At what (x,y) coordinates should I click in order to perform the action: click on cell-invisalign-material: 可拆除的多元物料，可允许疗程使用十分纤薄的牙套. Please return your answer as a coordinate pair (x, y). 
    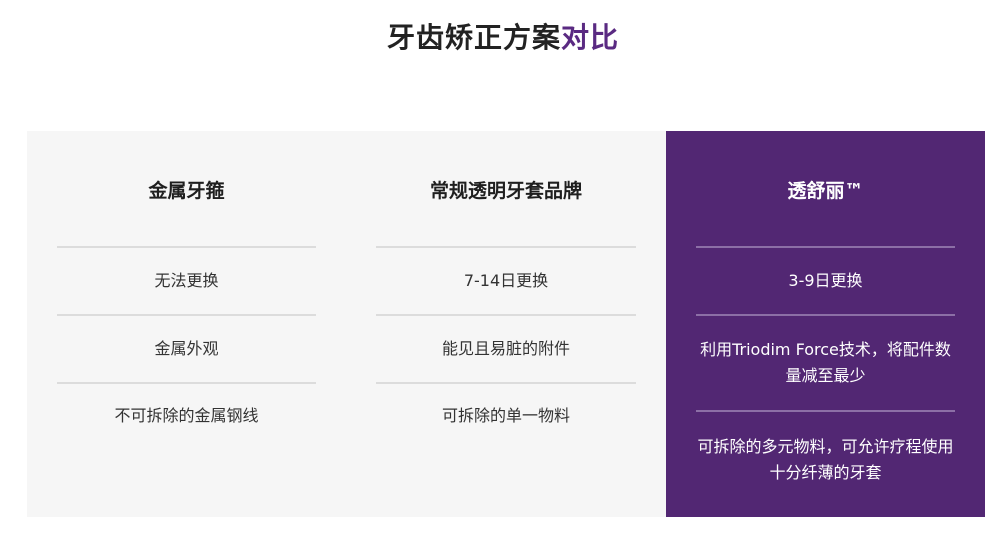
    Looking at the image, I should click on (825, 459).